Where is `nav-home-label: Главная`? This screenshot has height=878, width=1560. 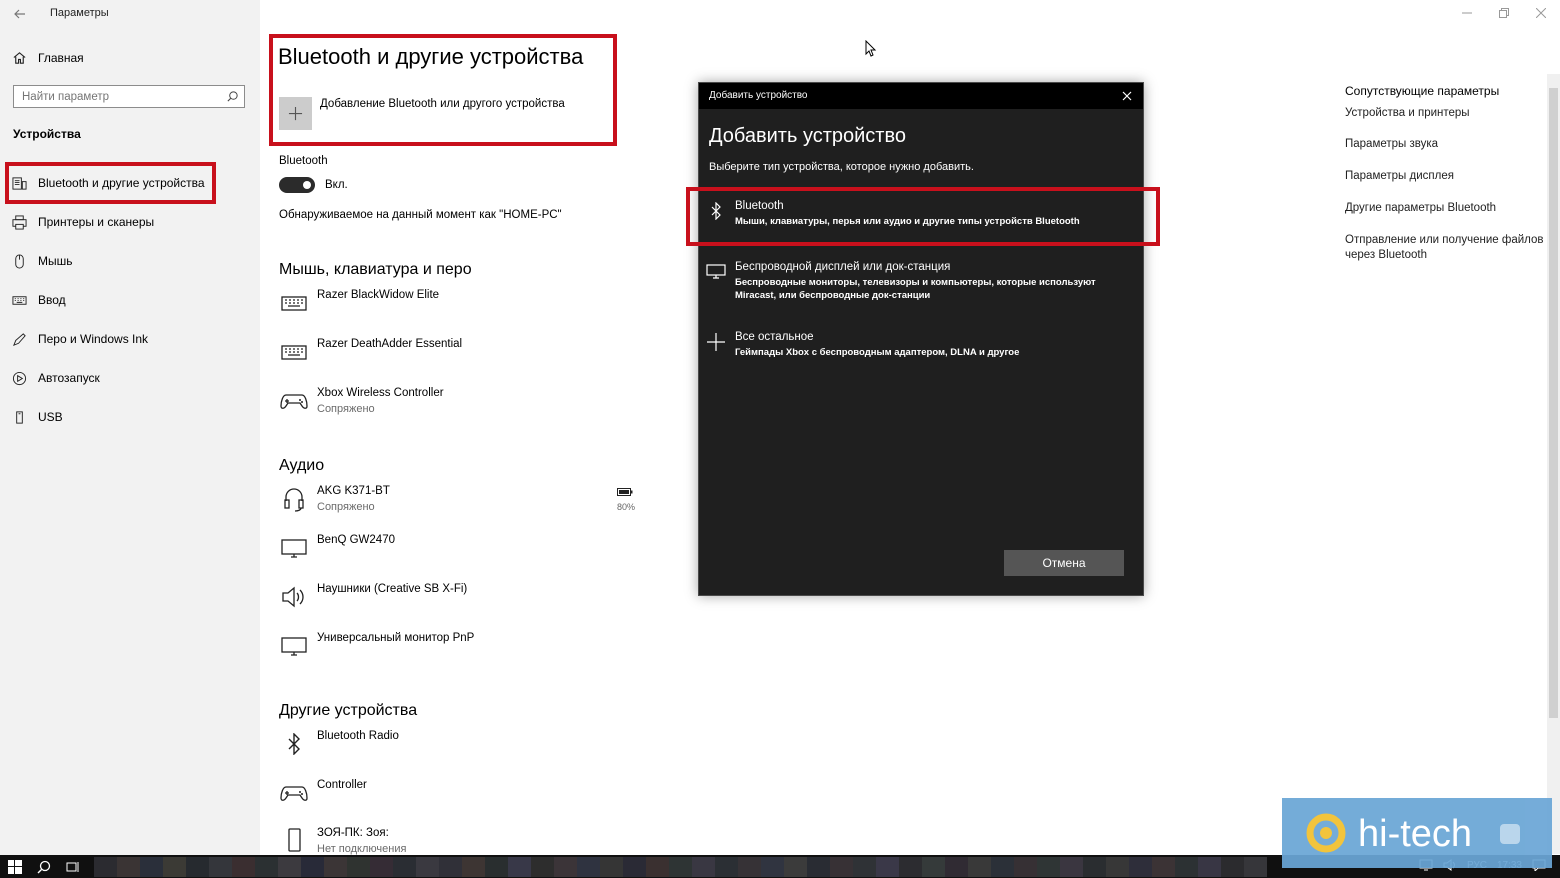
nav-home-label: Главная is located at coordinates (61, 57).